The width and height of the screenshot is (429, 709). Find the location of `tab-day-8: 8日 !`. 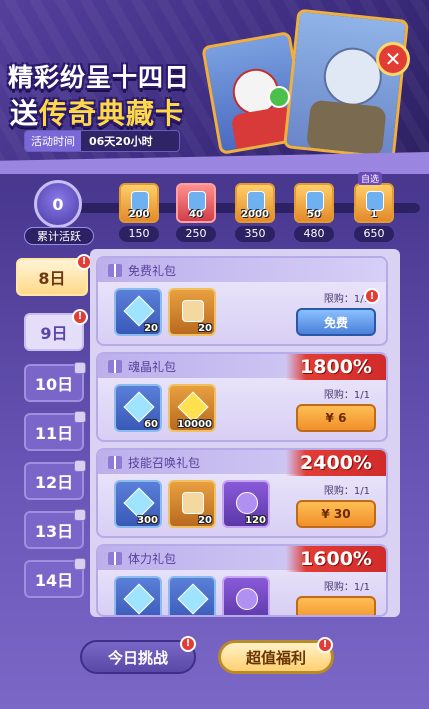

tab-day-8: 8日 ! is located at coordinates (54, 275).